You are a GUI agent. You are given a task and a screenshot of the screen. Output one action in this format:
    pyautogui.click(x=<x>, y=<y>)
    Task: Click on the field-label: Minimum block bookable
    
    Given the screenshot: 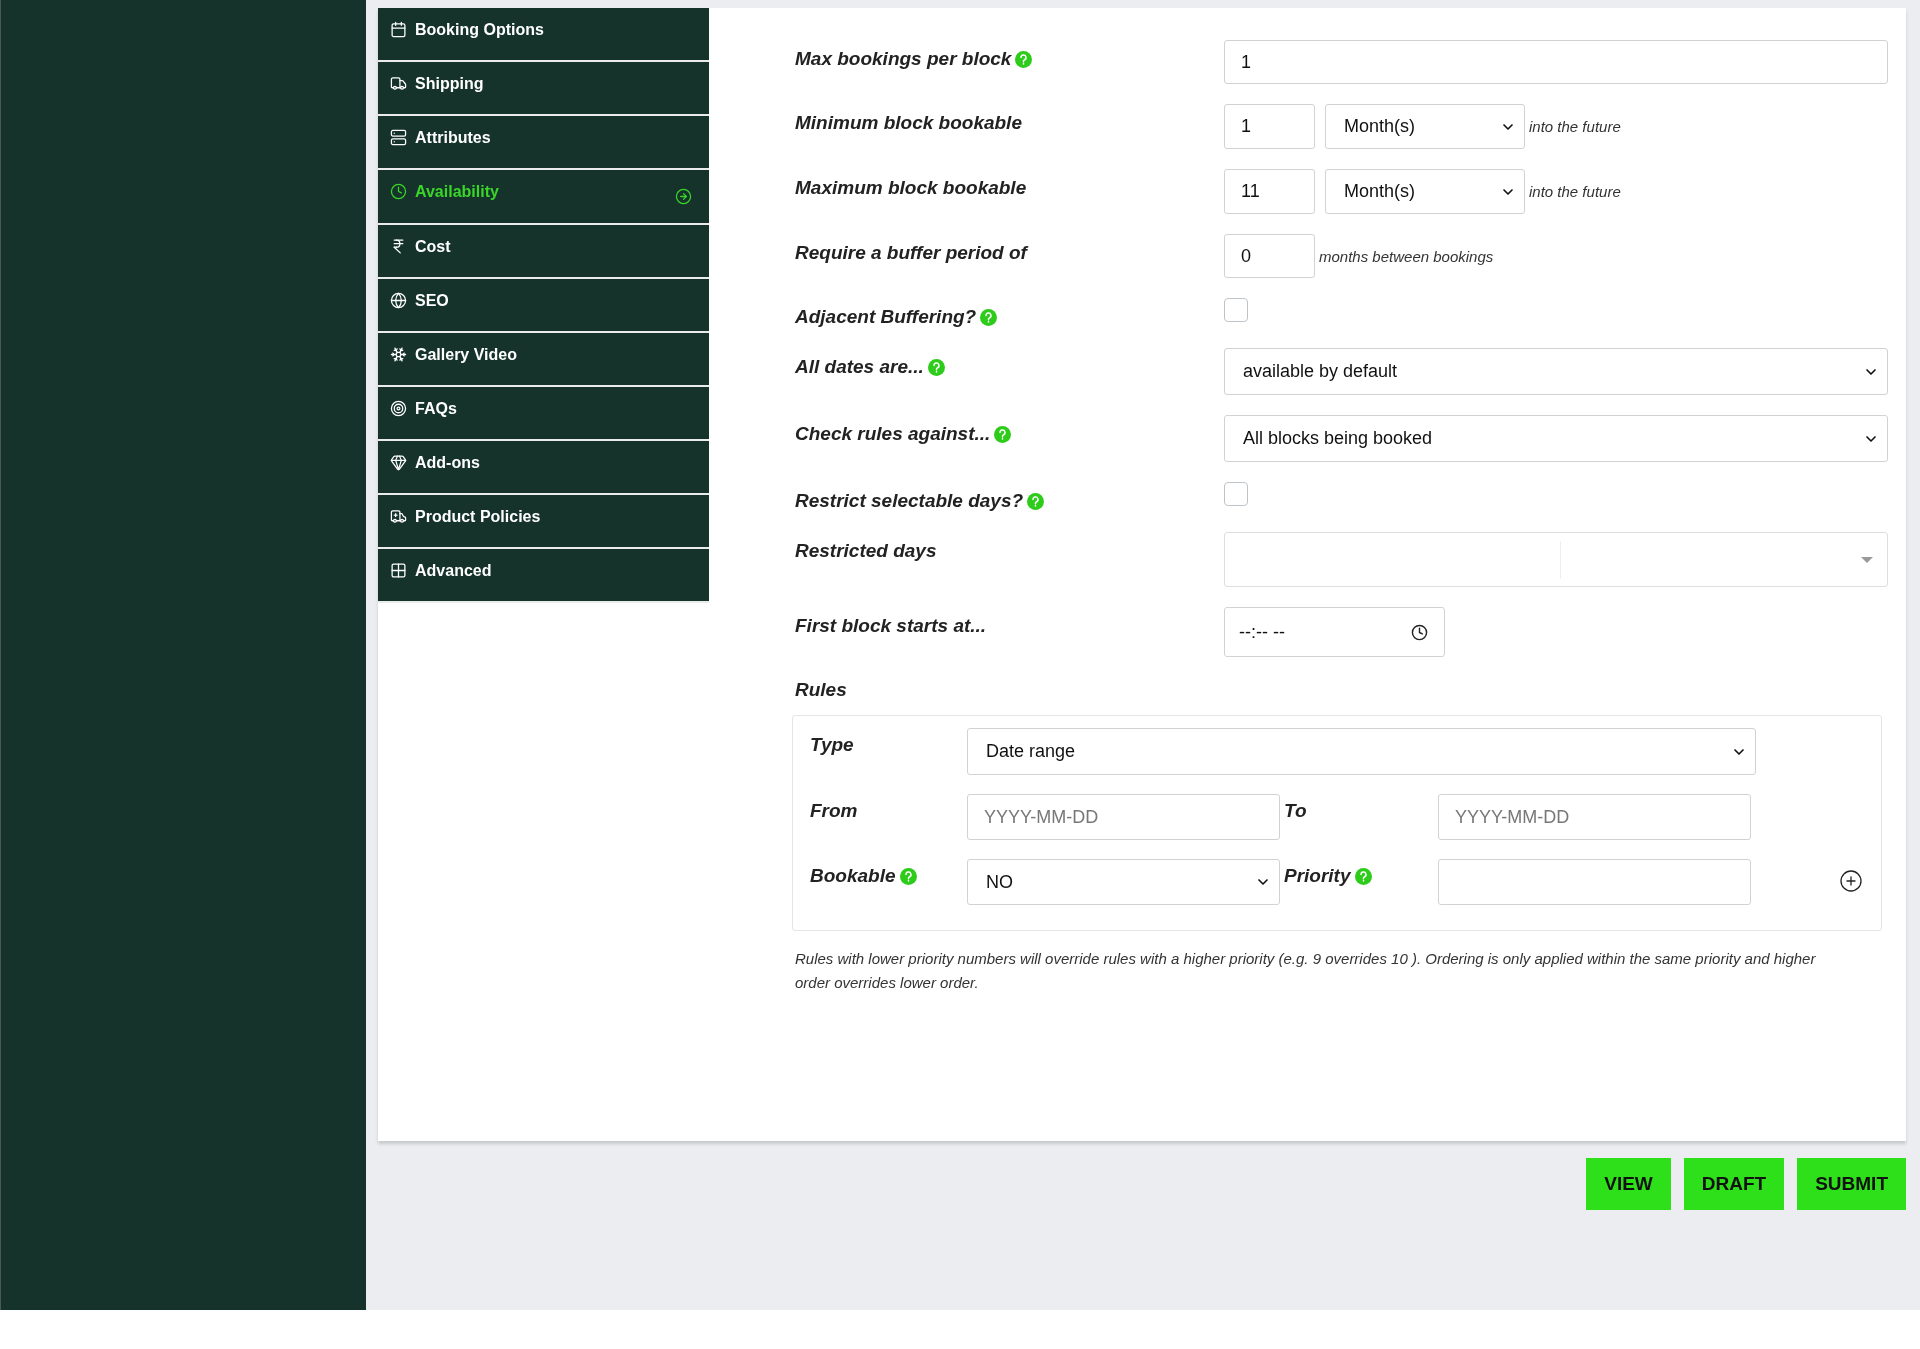 What is the action you would take?
    pyautogui.click(x=908, y=123)
    